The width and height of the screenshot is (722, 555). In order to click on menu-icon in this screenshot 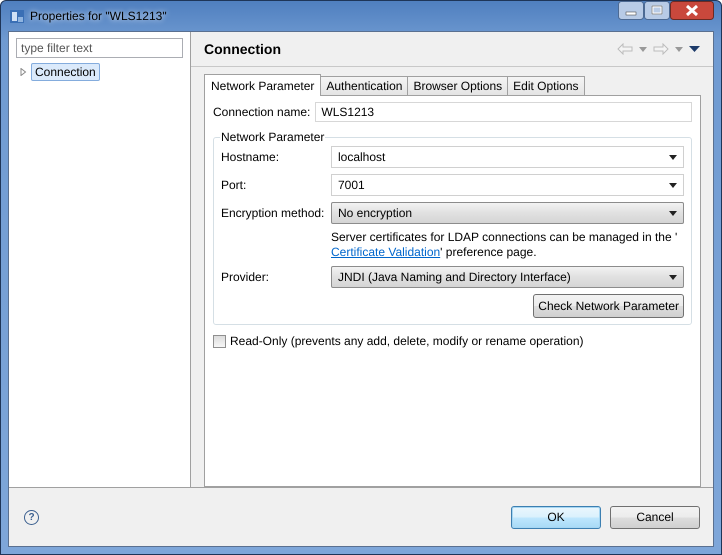, I will do `click(694, 49)`.